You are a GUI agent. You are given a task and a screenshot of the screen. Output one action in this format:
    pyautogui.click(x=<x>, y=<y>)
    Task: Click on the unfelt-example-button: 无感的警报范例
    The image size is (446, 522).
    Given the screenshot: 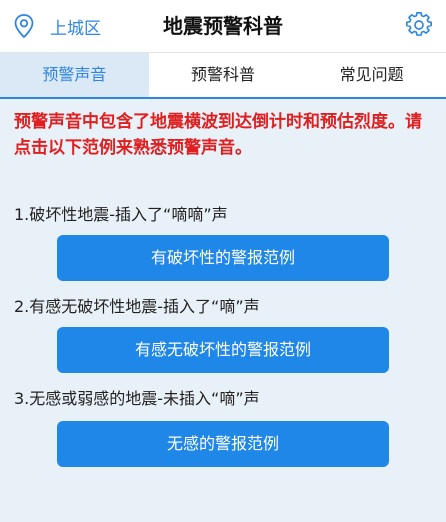 What is the action you would take?
    pyautogui.click(x=223, y=444)
    